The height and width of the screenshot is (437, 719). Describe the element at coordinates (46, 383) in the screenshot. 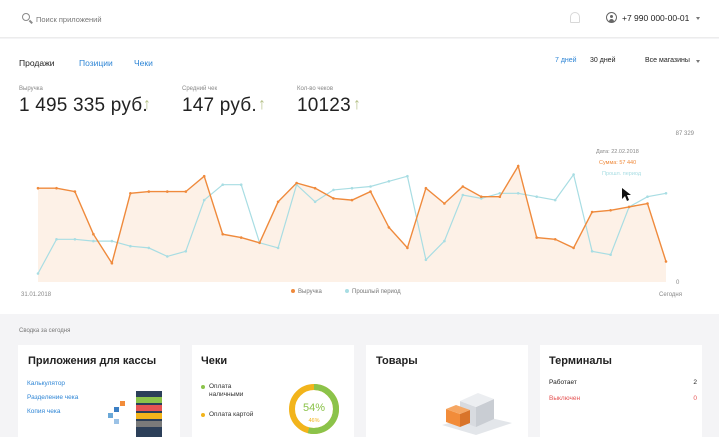

I see `app-link-calculator: Калькулятор` at that location.